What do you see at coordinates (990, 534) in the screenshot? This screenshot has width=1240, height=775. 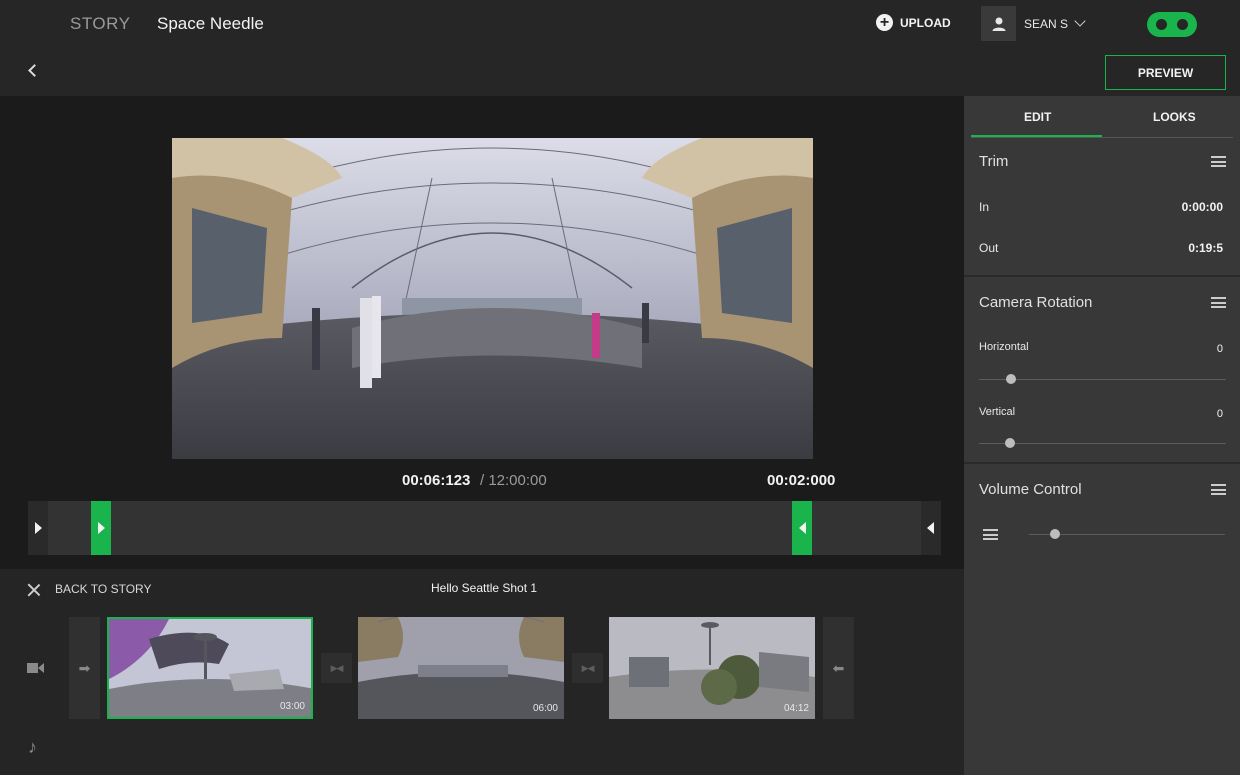 I see `volume-icon` at bounding box center [990, 534].